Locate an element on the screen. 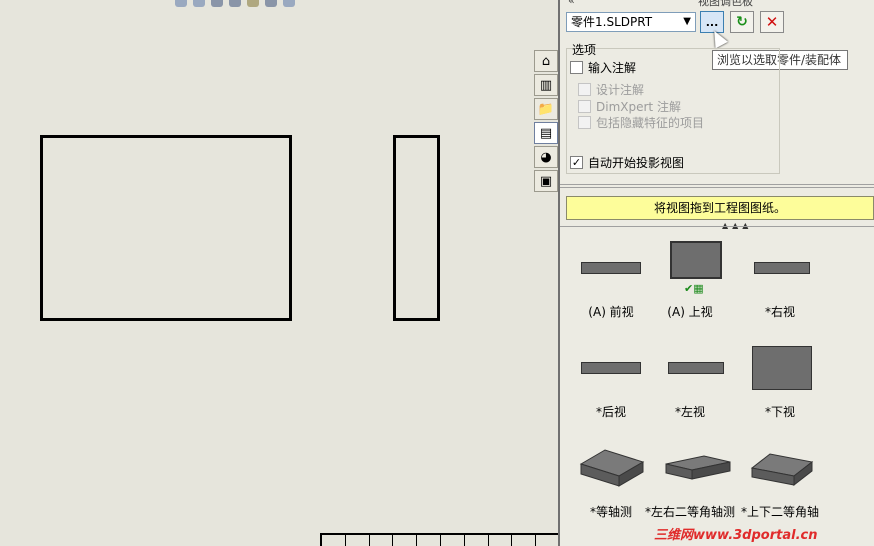 The width and height of the screenshot is (874, 546). rotate-icon is located at coordinates (235, 3).